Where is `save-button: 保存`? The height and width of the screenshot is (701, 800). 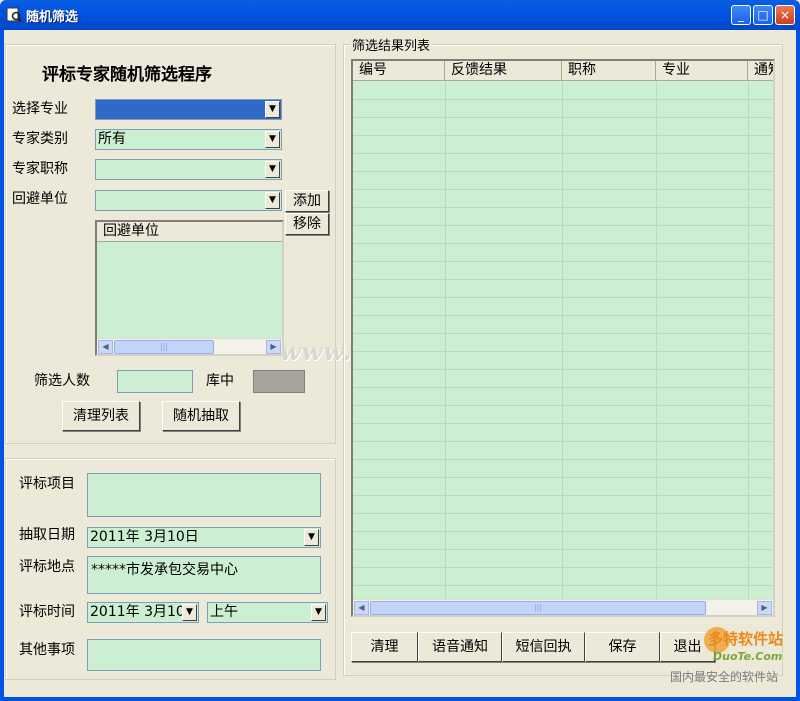 save-button: 保存 is located at coordinates (622, 647).